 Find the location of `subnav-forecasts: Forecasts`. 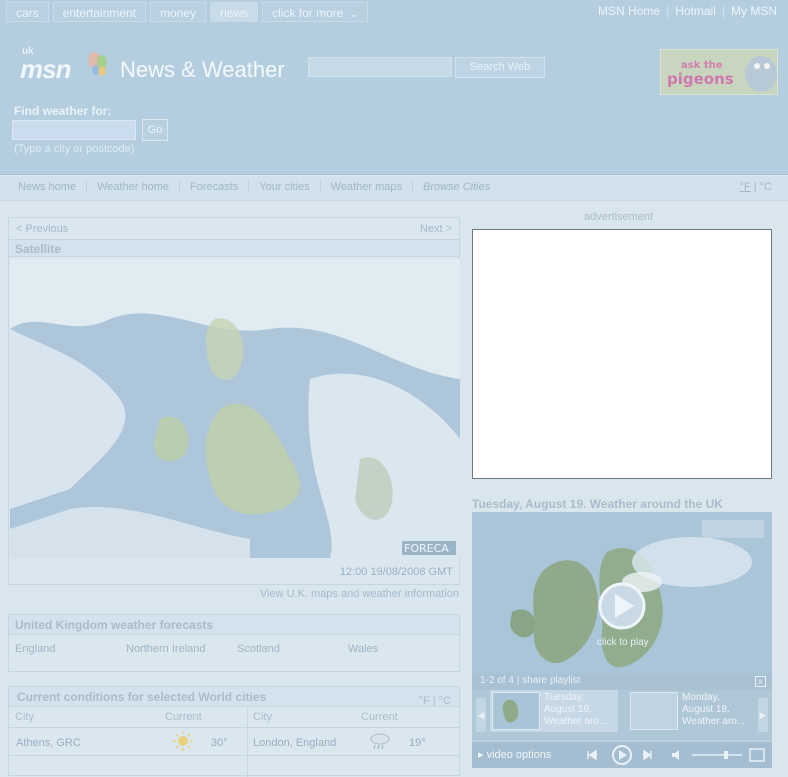

subnav-forecasts: Forecasts is located at coordinates (215, 187).